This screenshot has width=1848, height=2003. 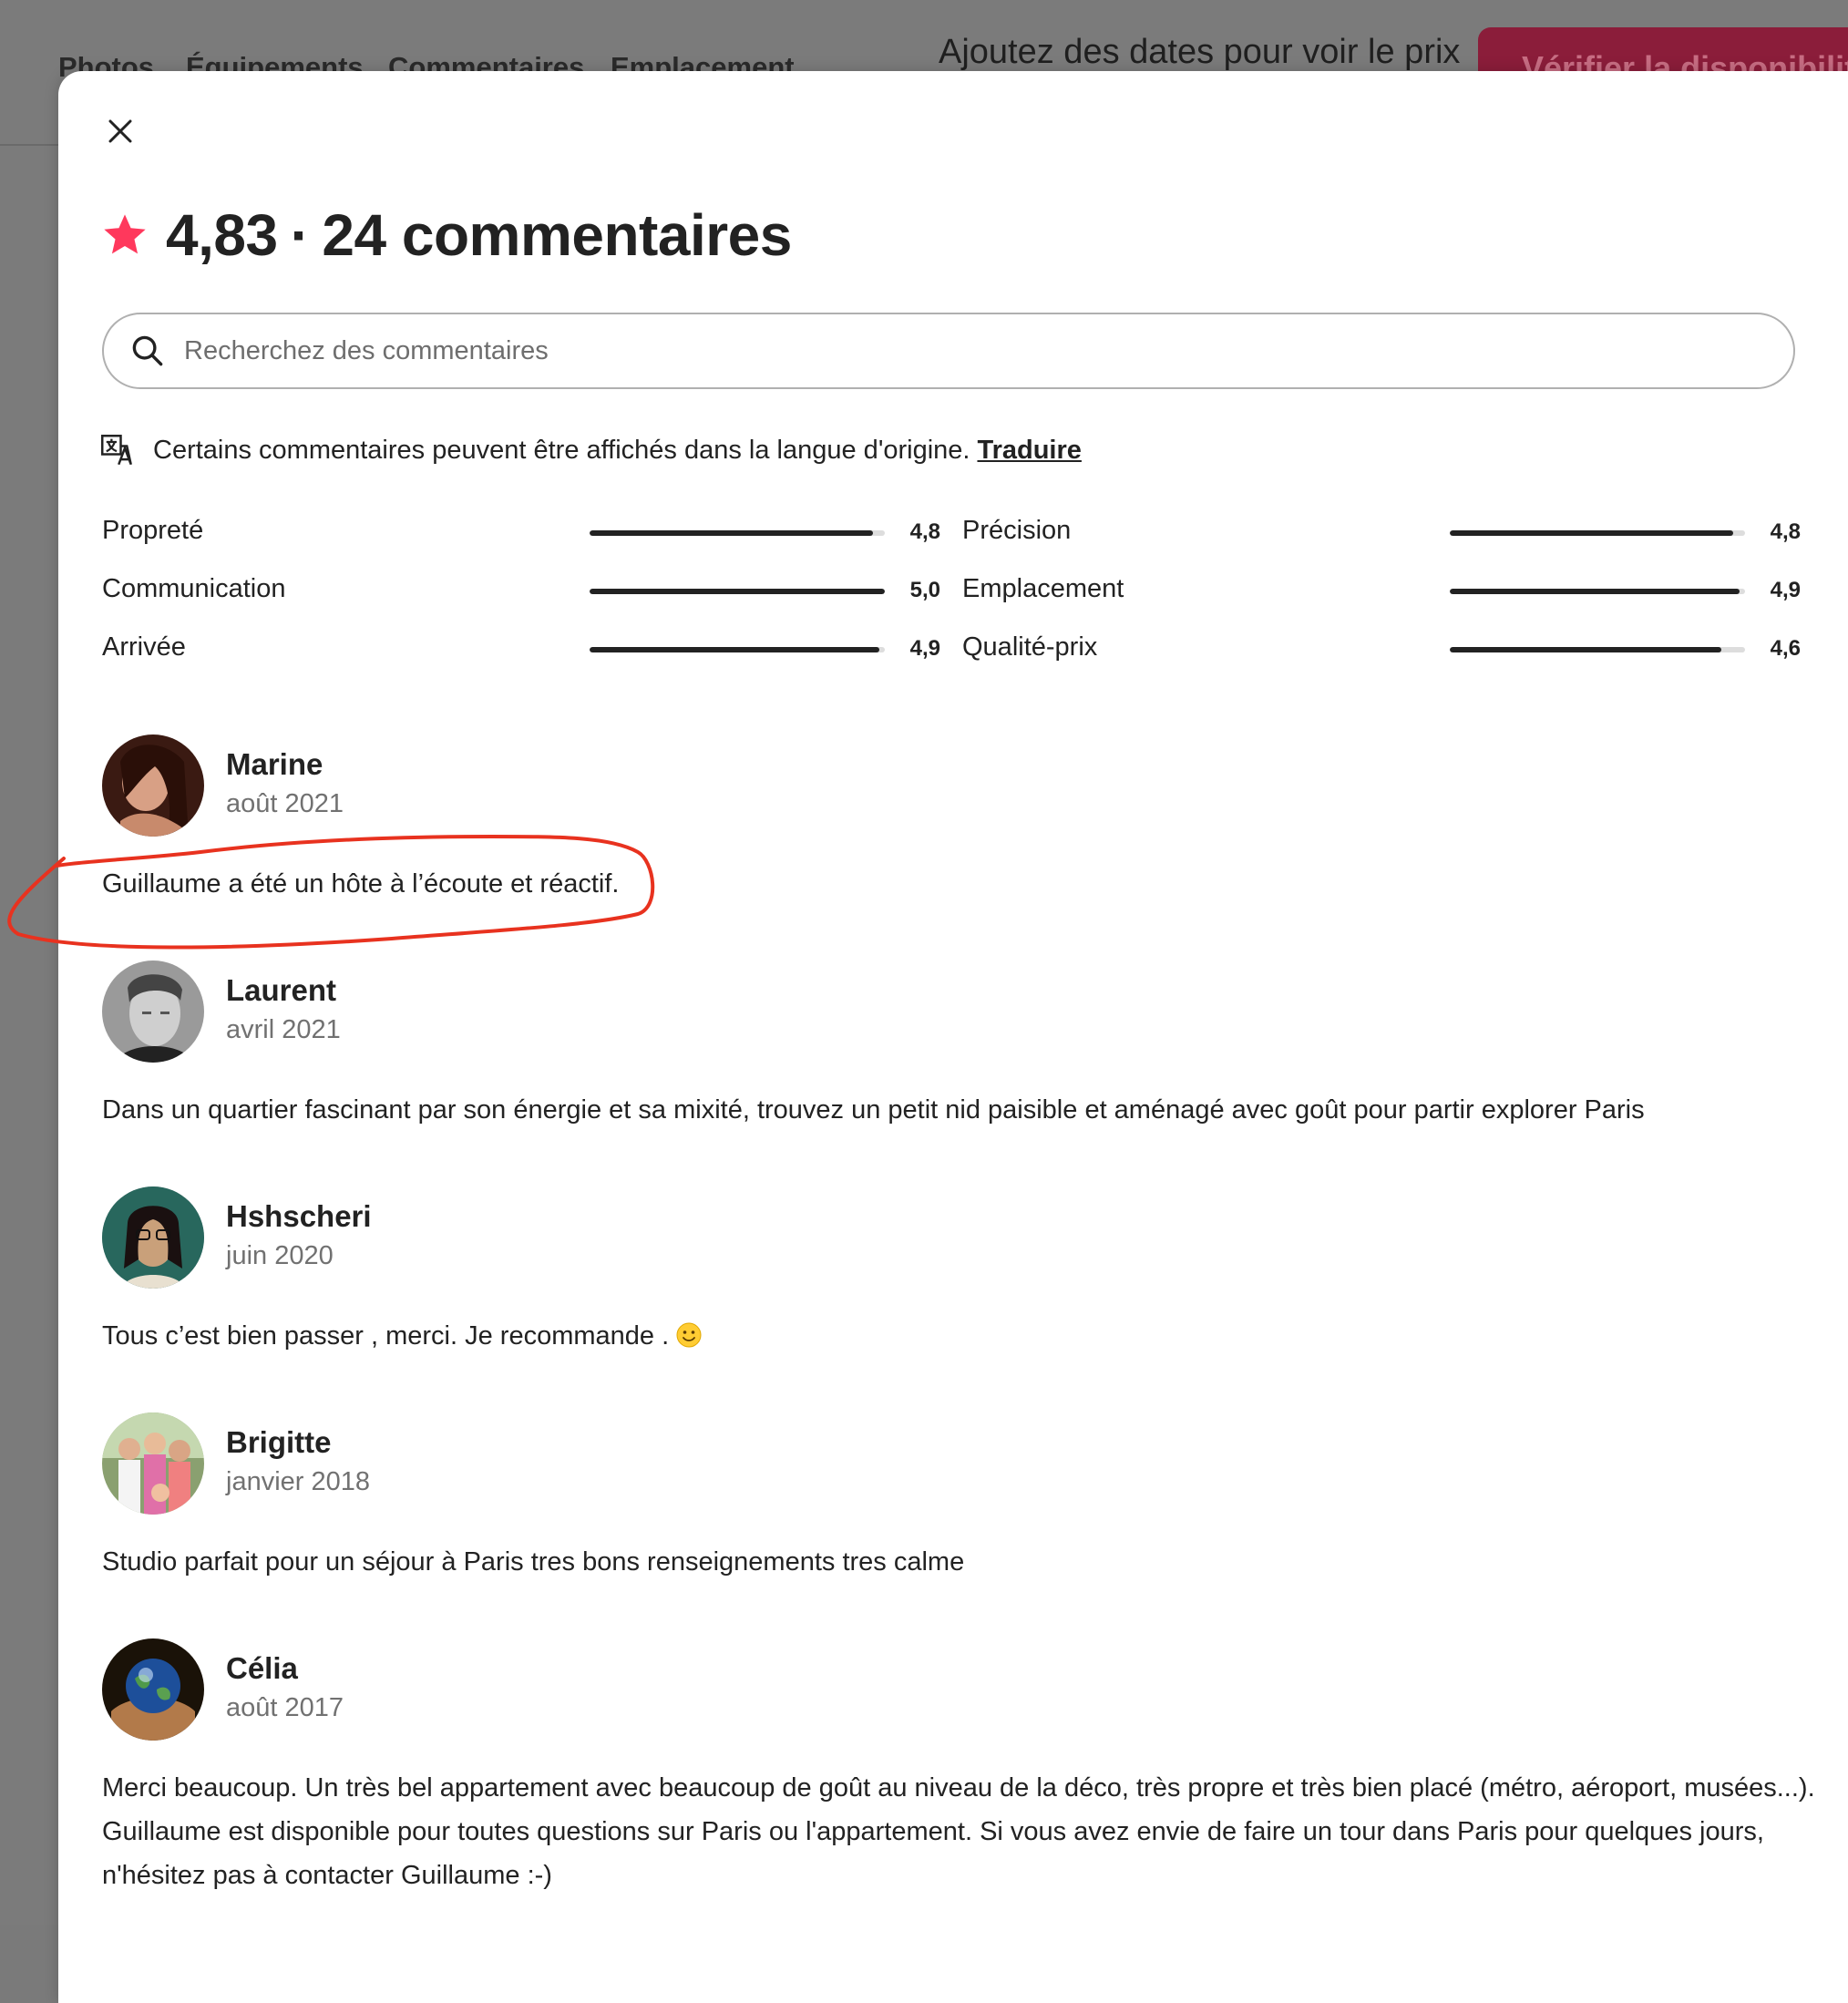 What do you see at coordinates (1029, 451) in the screenshot?
I see `translate-link: Traduire` at bounding box center [1029, 451].